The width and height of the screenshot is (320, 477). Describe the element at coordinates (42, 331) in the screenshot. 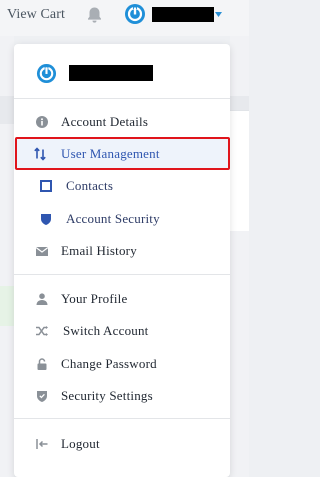

I see `shuffle-icon` at that location.